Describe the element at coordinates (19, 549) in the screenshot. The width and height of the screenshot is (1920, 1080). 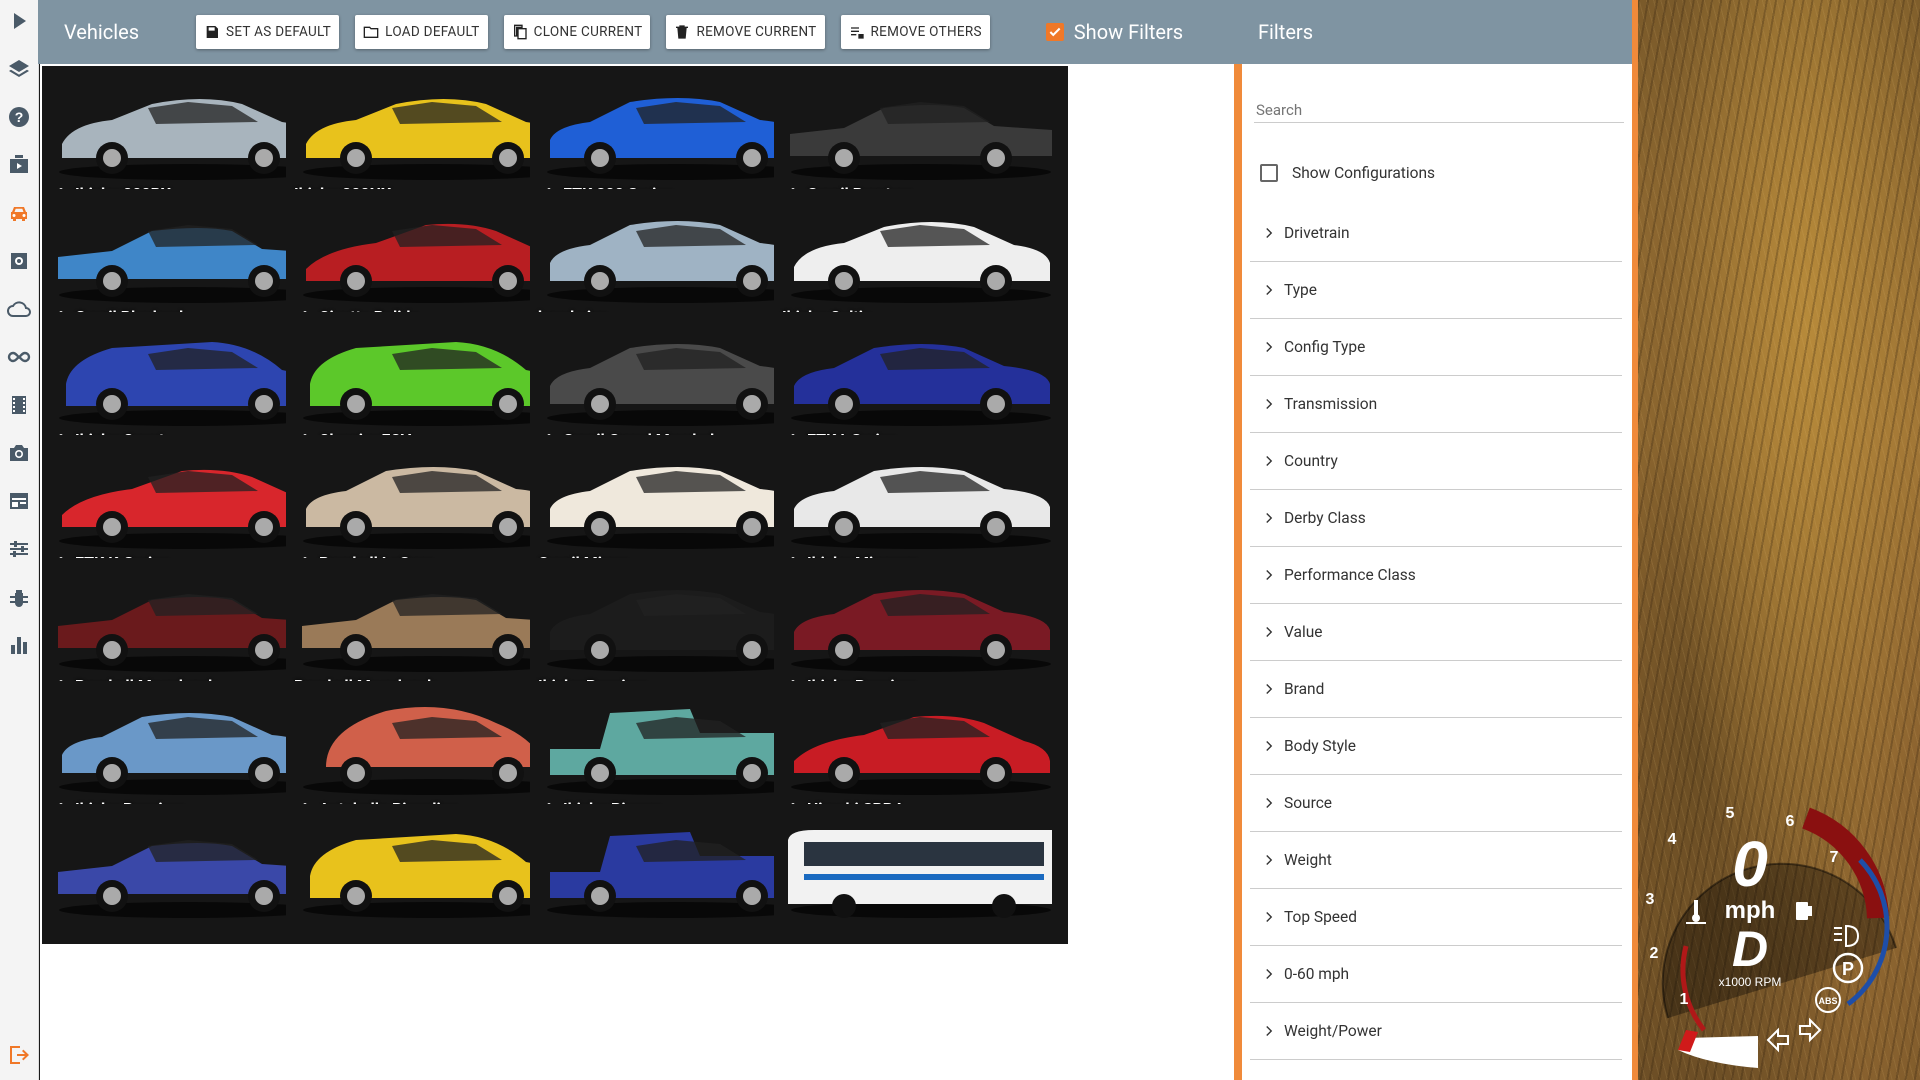
I see `sliders-icon` at that location.